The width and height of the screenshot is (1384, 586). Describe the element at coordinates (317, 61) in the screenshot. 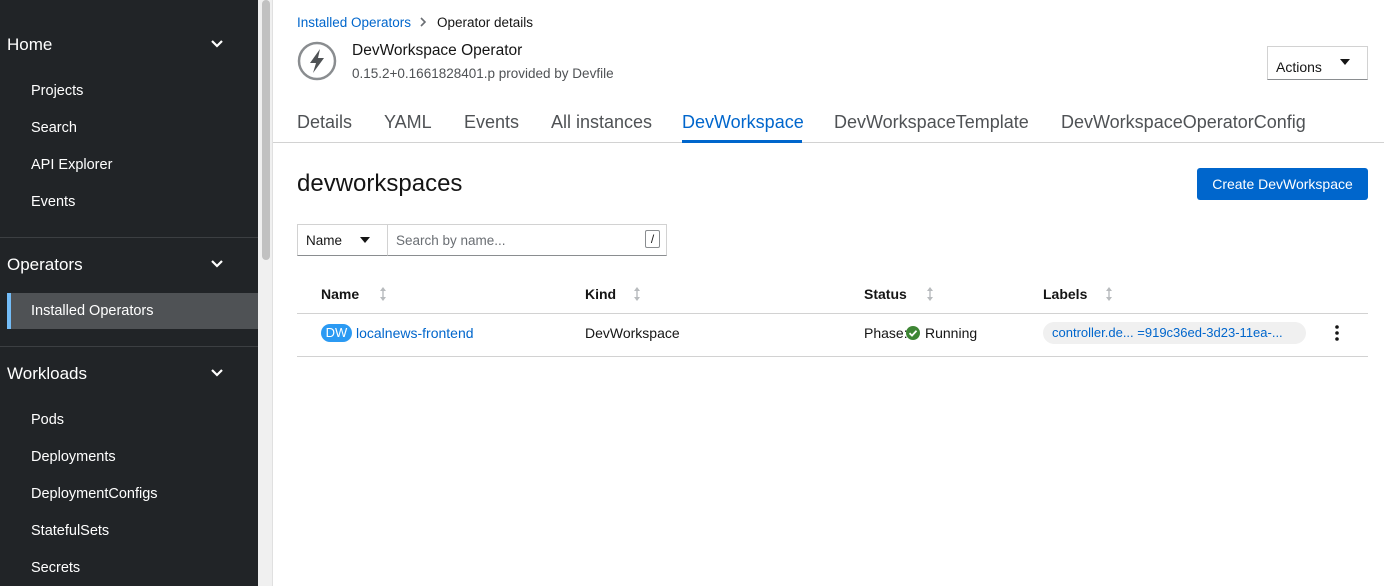

I see `lightning-bolt-icon` at that location.